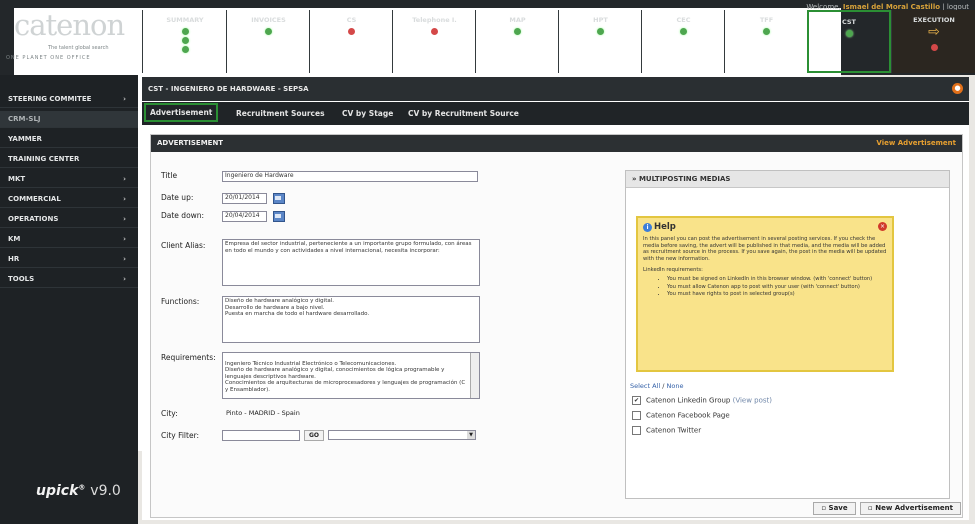 The image size is (975, 524). I want to click on nav-cec: CEC, so click(683, 41).